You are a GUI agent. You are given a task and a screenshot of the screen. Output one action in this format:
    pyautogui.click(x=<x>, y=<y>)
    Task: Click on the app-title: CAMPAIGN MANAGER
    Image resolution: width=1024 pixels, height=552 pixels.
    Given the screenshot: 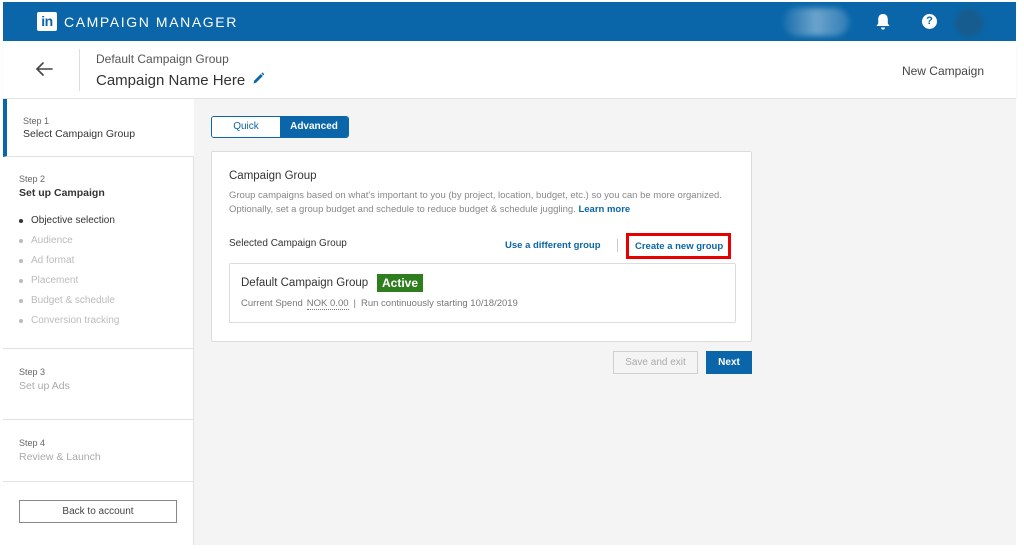 What is the action you would take?
    pyautogui.click(x=151, y=22)
    